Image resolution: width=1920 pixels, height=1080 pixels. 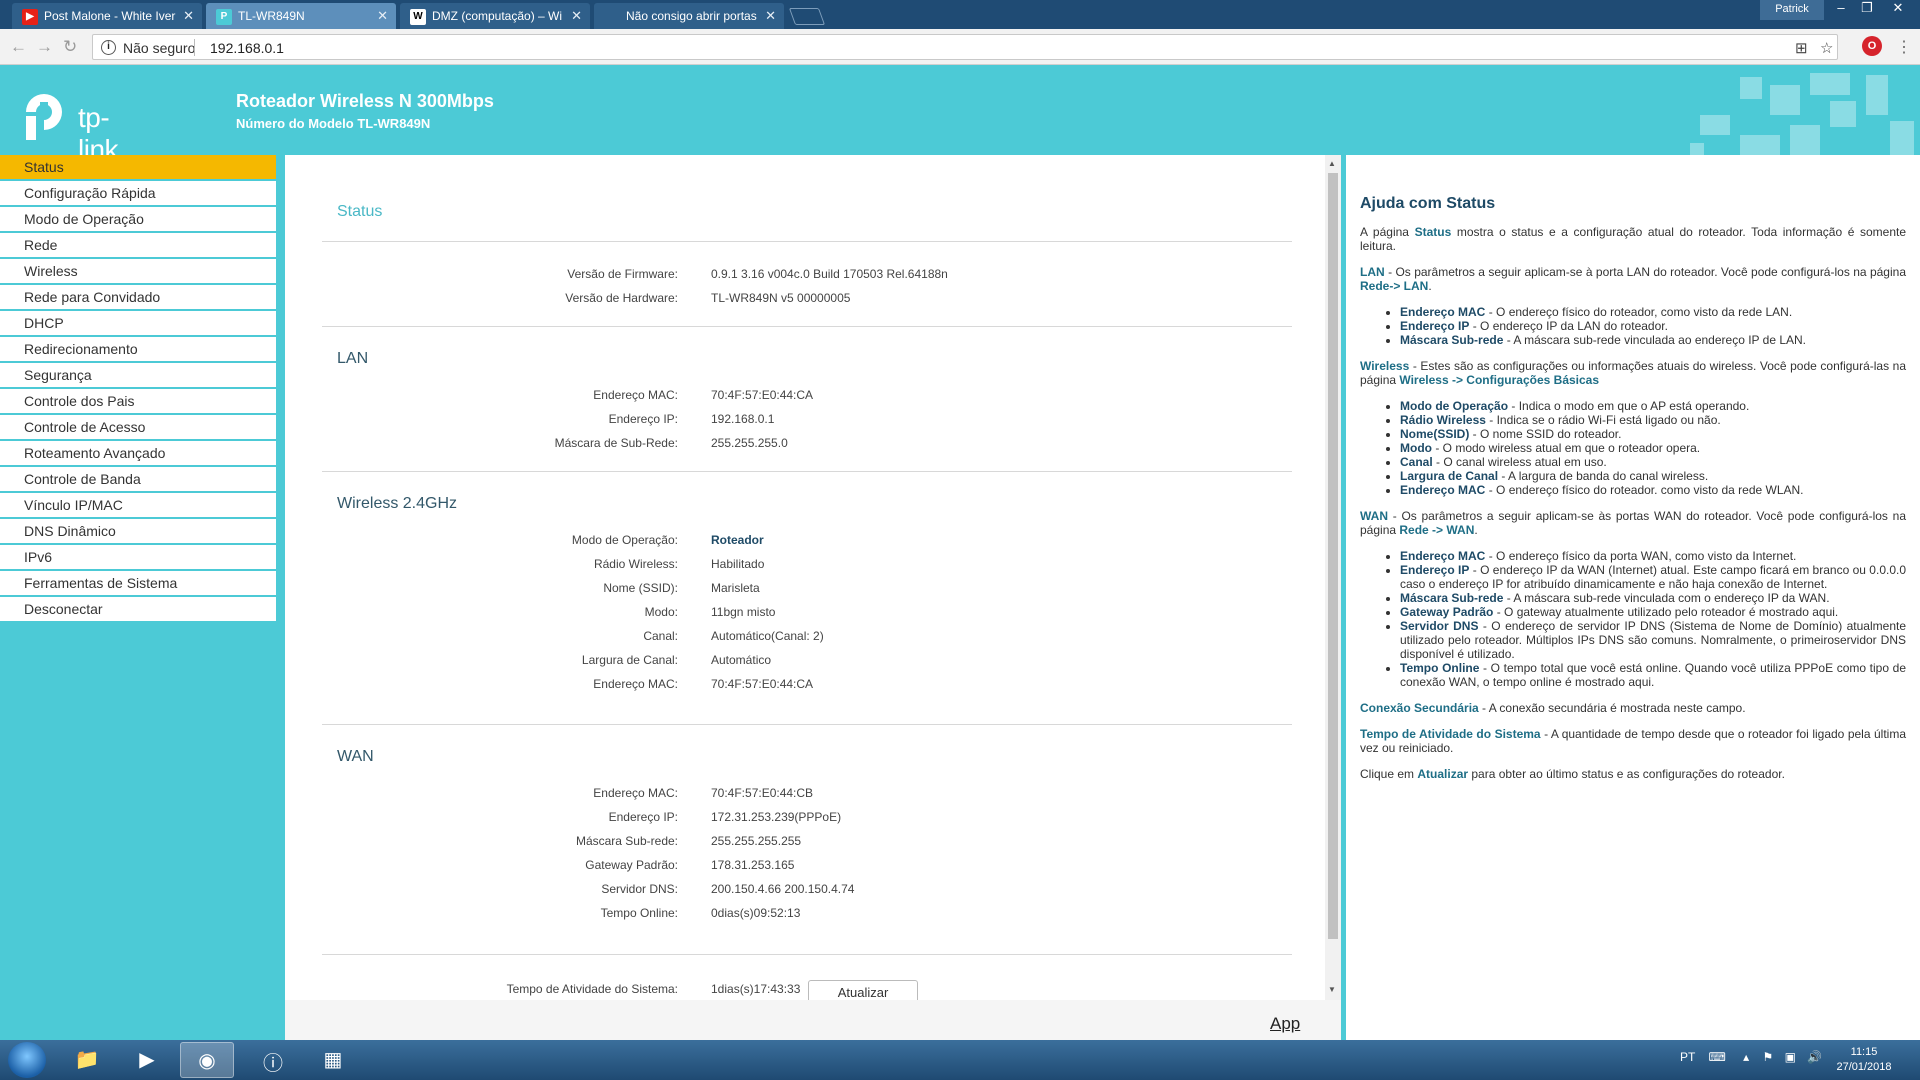 I want to click on tray-expand-icon: ▴, so click(x=1746, y=1057).